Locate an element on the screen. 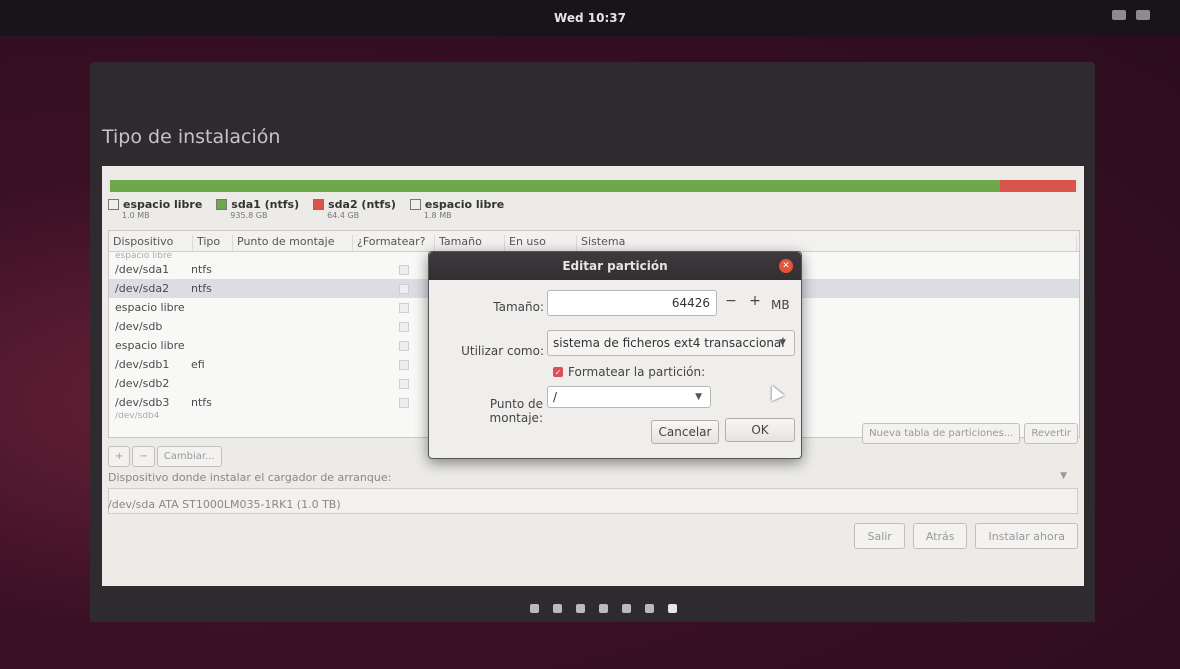 The width and height of the screenshot is (1180, 669). device-cell: /dev/sdb is located at coordinates (139, 326).